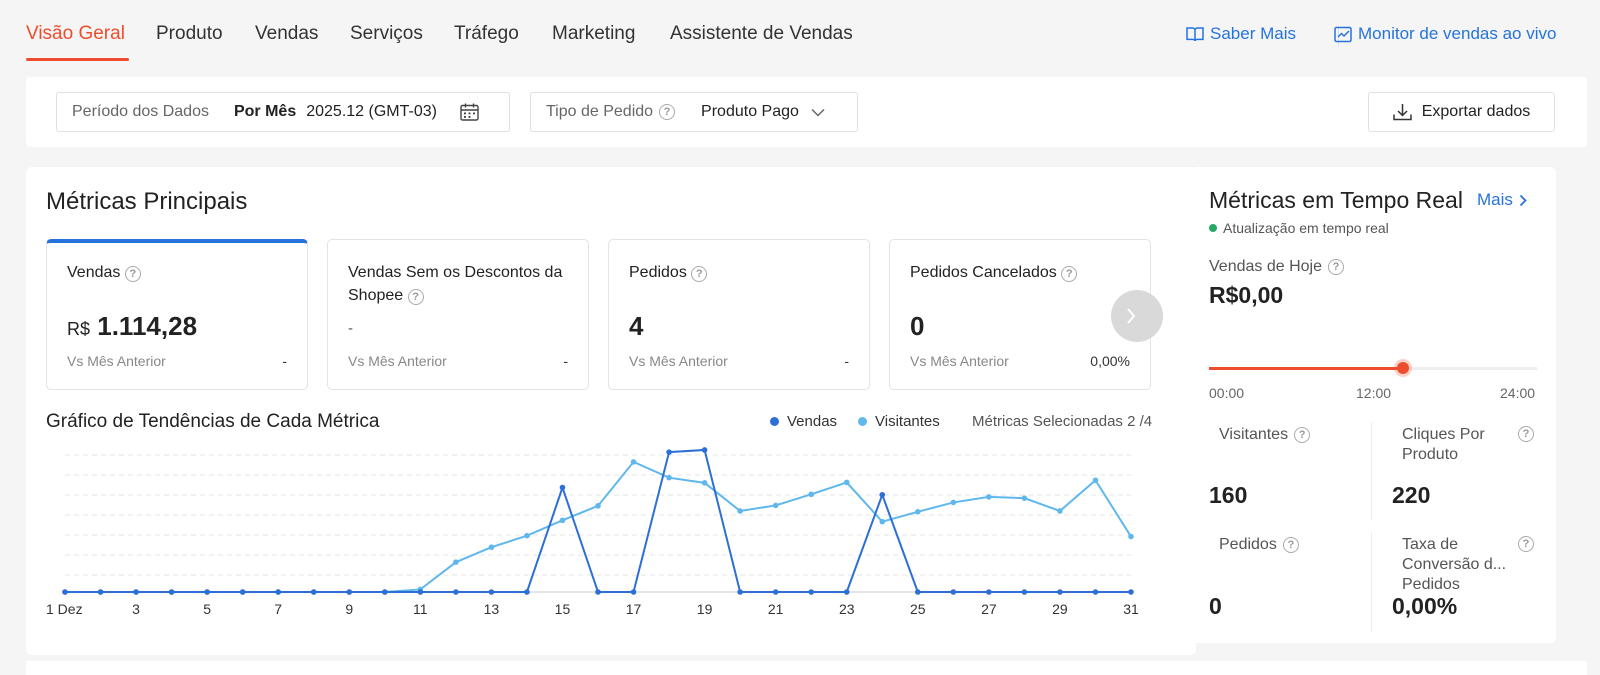 Image resolution: width=1600 pixels, height=675 pixels. Describe the element at coordinates (75, 34) in the screenshot. I see `tab-visao-geral: Visão Geral` at that location.